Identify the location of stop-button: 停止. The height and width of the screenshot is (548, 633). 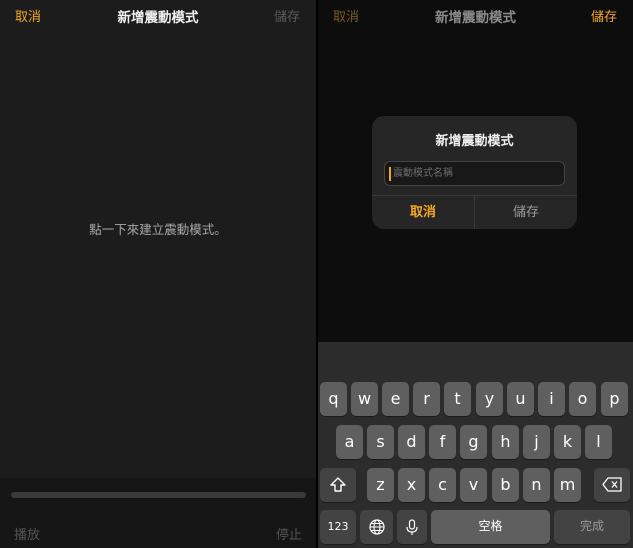
(289, 533).